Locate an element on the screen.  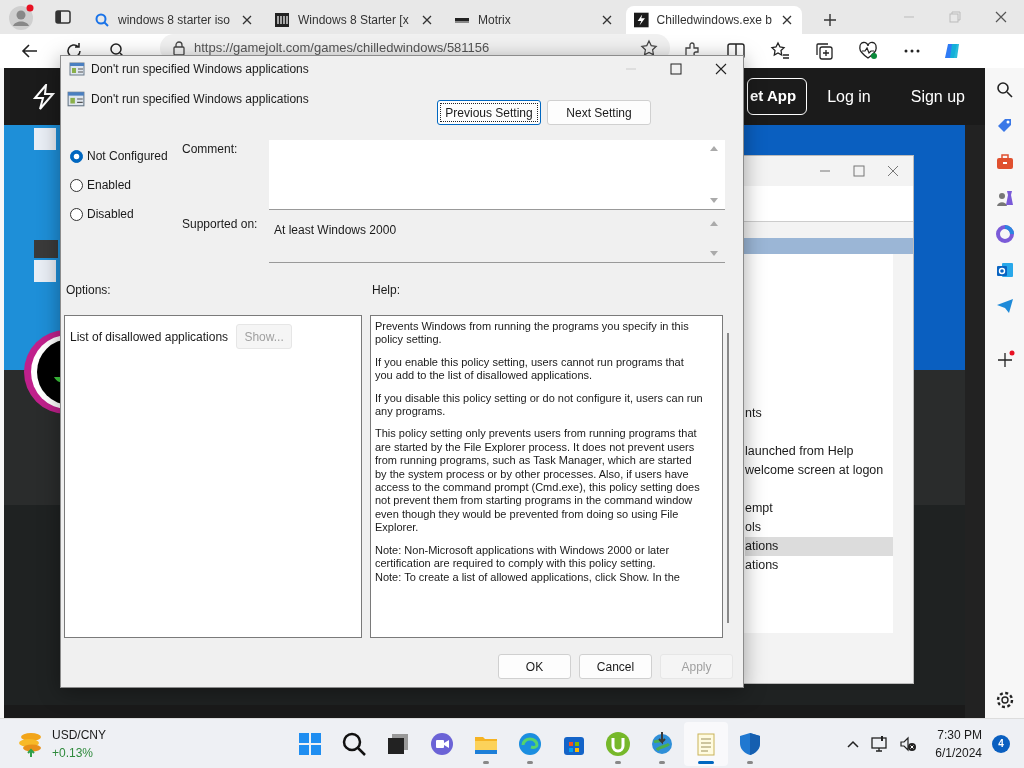
tab-title: windows 8 starter iso is located at coordinates (174, 20).